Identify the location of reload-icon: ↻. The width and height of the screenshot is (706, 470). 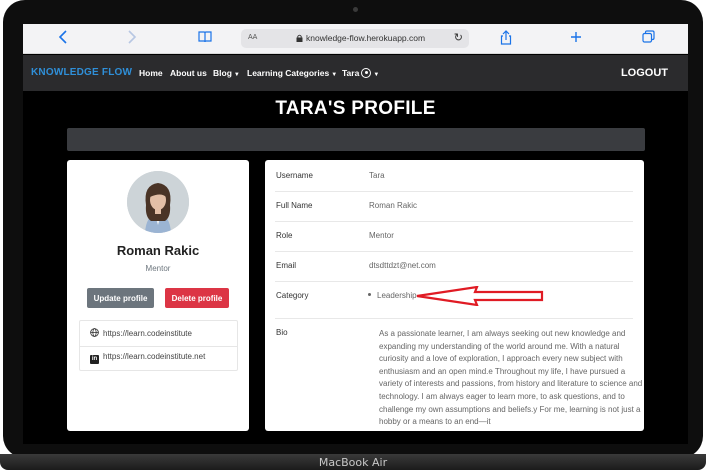
(458, 37).